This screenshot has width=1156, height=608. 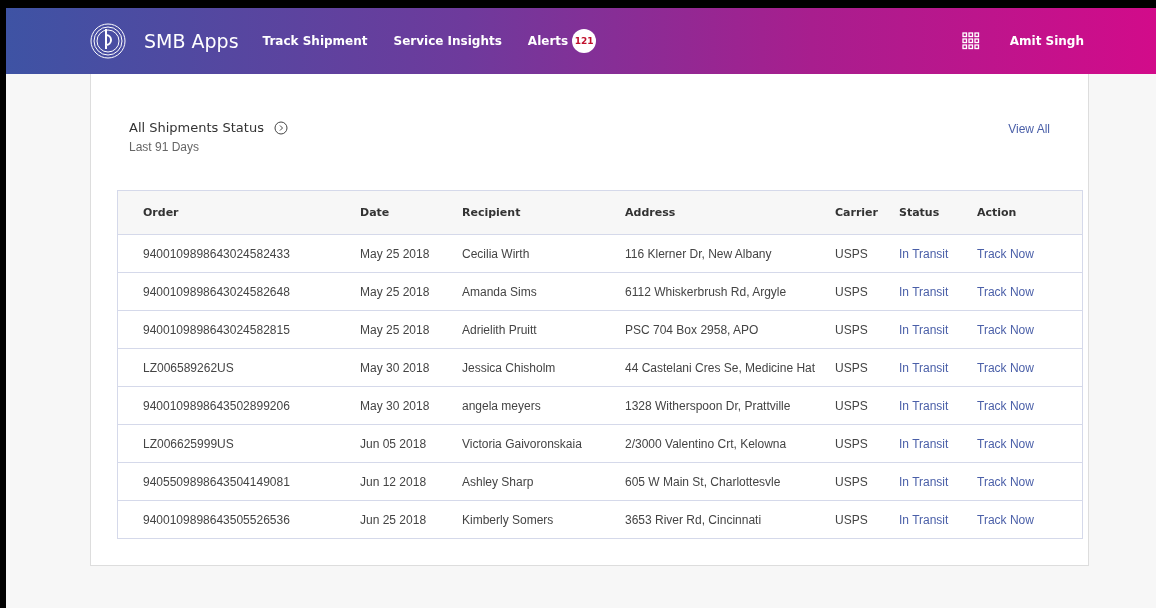 What do you see at coordinates (562, 41) in the screenshot?
I see `nav-link: Alerts 121` at bounding box center [562, 41].